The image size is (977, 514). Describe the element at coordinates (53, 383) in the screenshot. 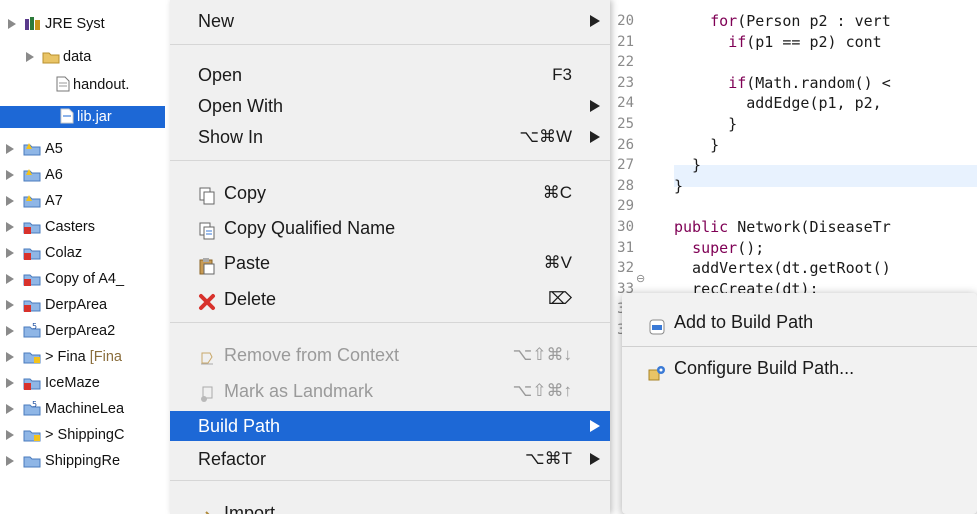

I see `tree-item-icemaze: IceMaze` at that location.